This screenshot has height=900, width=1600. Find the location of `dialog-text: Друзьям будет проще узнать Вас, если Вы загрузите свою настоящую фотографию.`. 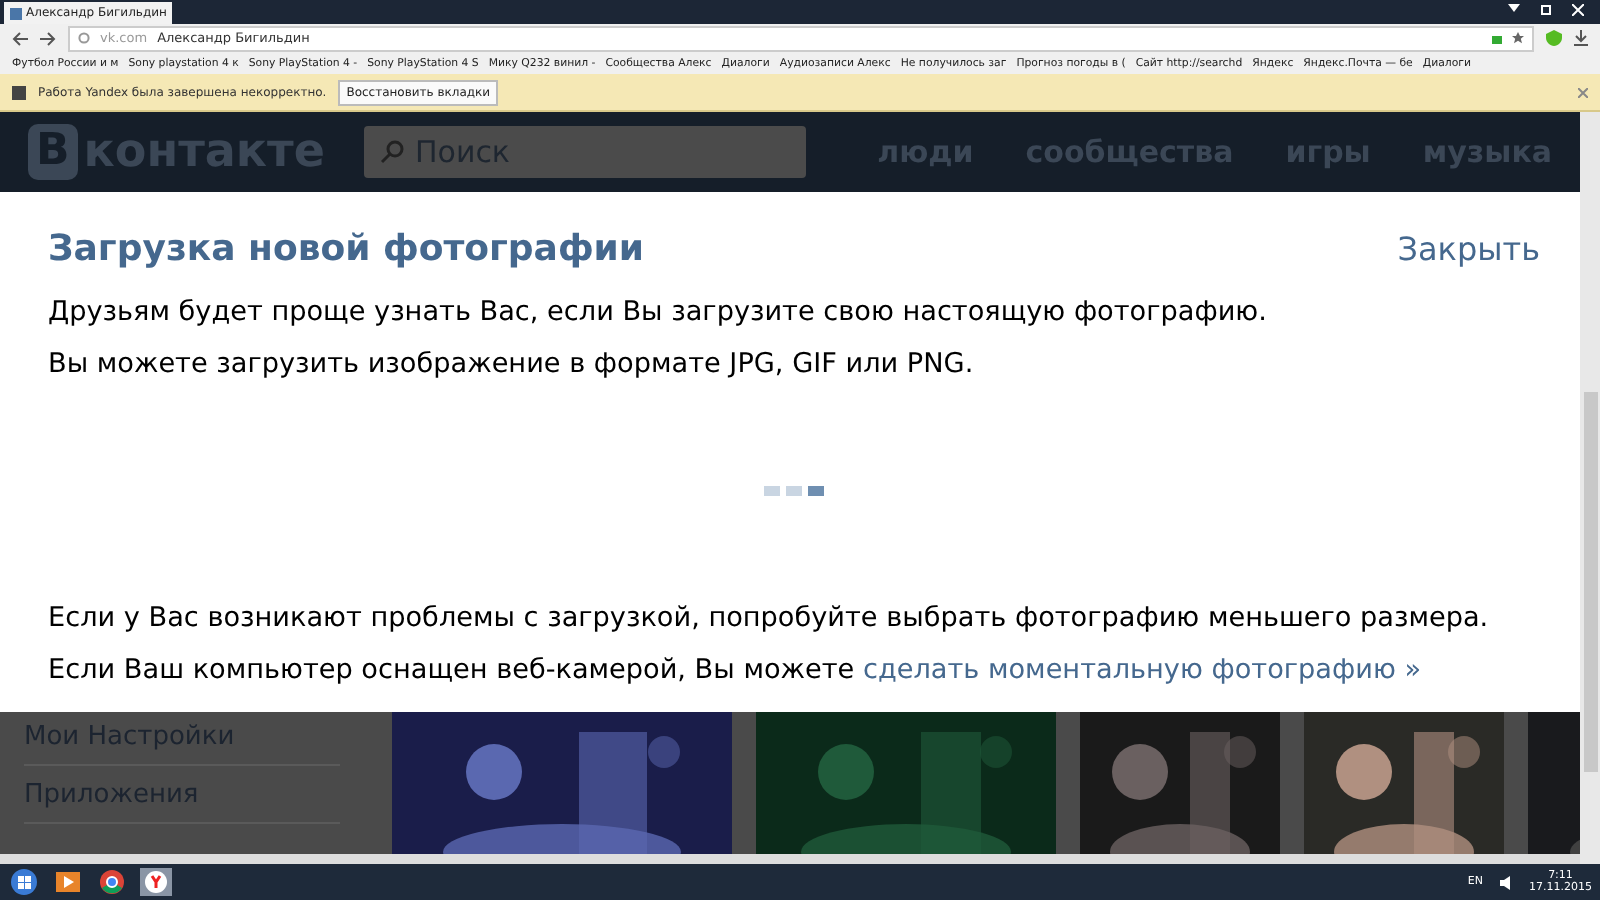

dialog-text: Друзьям будет проще узнать Вас, если Вы загрузите свою настоящую фотографию. is located at coordinates (658, 312).